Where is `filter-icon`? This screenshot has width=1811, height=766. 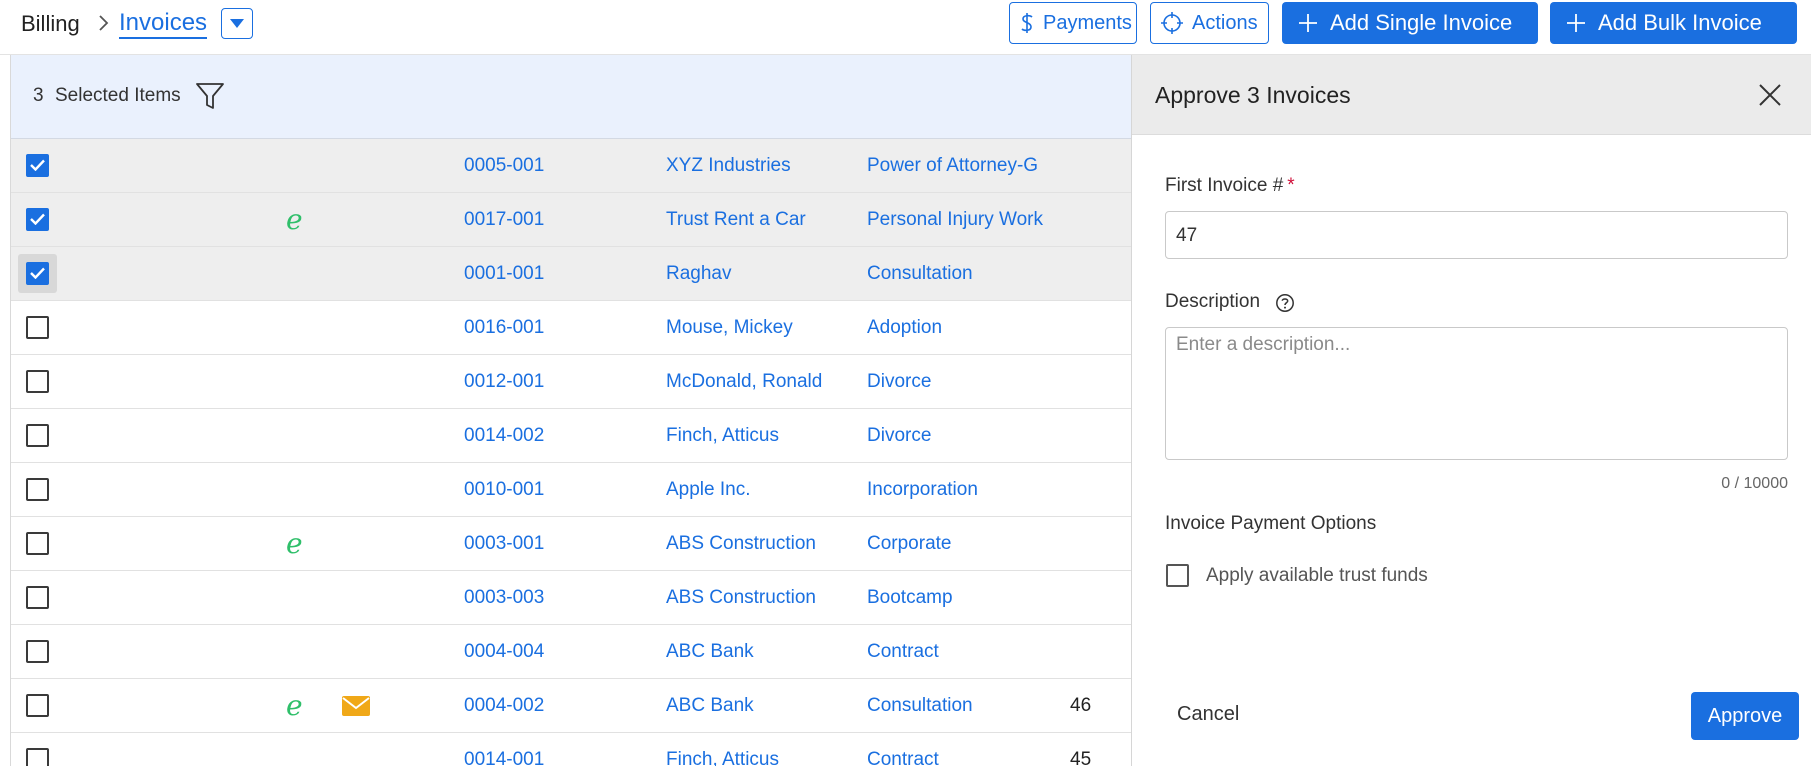
filter-icon is located at coordinates (210, 96).